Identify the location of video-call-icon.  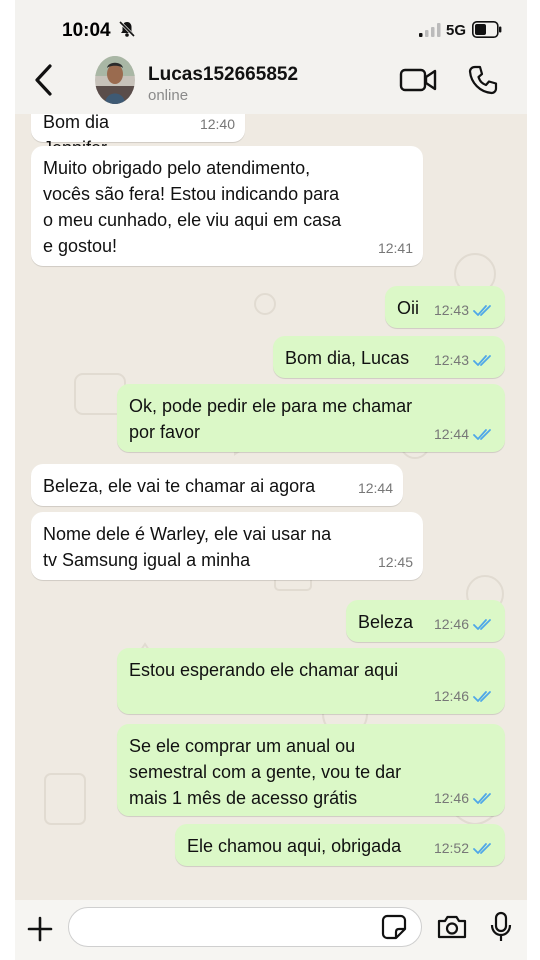
(418, 80).